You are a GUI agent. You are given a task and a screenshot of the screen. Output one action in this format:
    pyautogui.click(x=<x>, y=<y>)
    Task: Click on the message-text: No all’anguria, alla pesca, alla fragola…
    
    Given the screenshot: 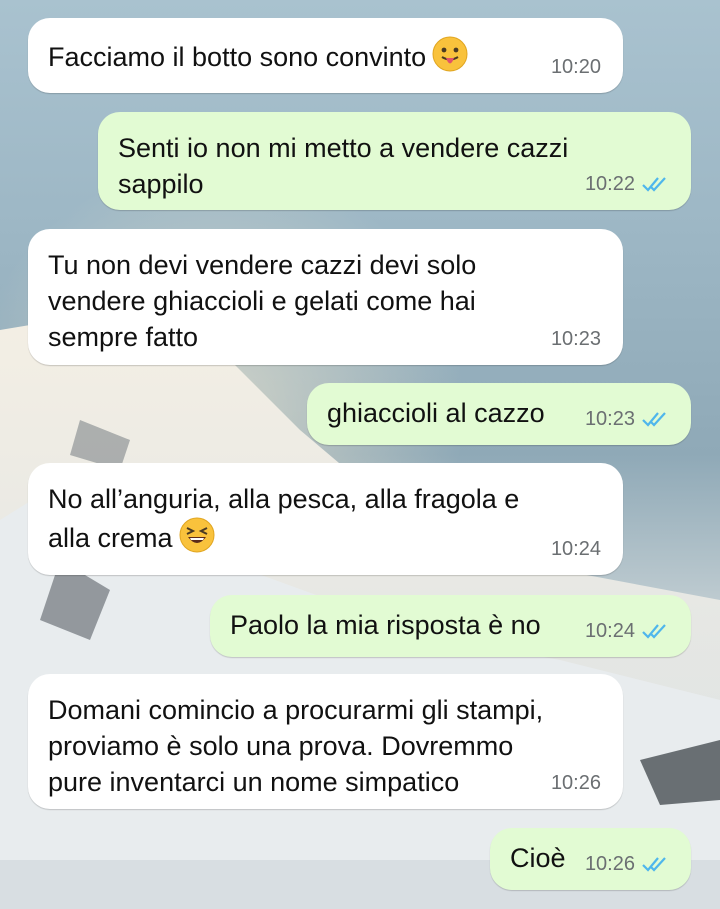 What is the action you would take?
    pyautogui.click(x=284, y=518)
    